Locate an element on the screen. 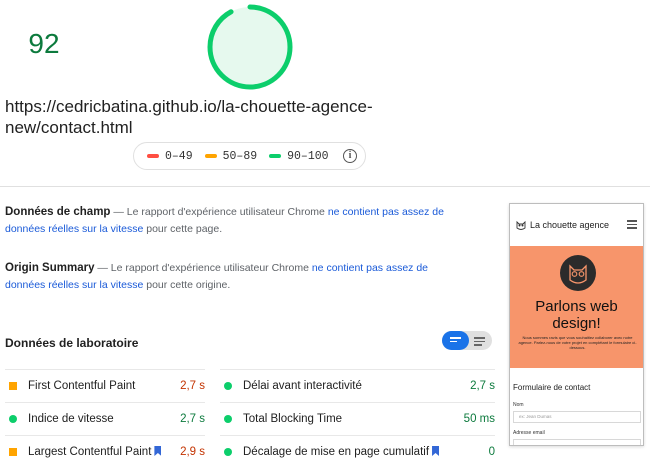 Image resolution: width=650 pixels, height=464 pixels. metric-label: Total Blocking Time is located at coordinates (293, 419).